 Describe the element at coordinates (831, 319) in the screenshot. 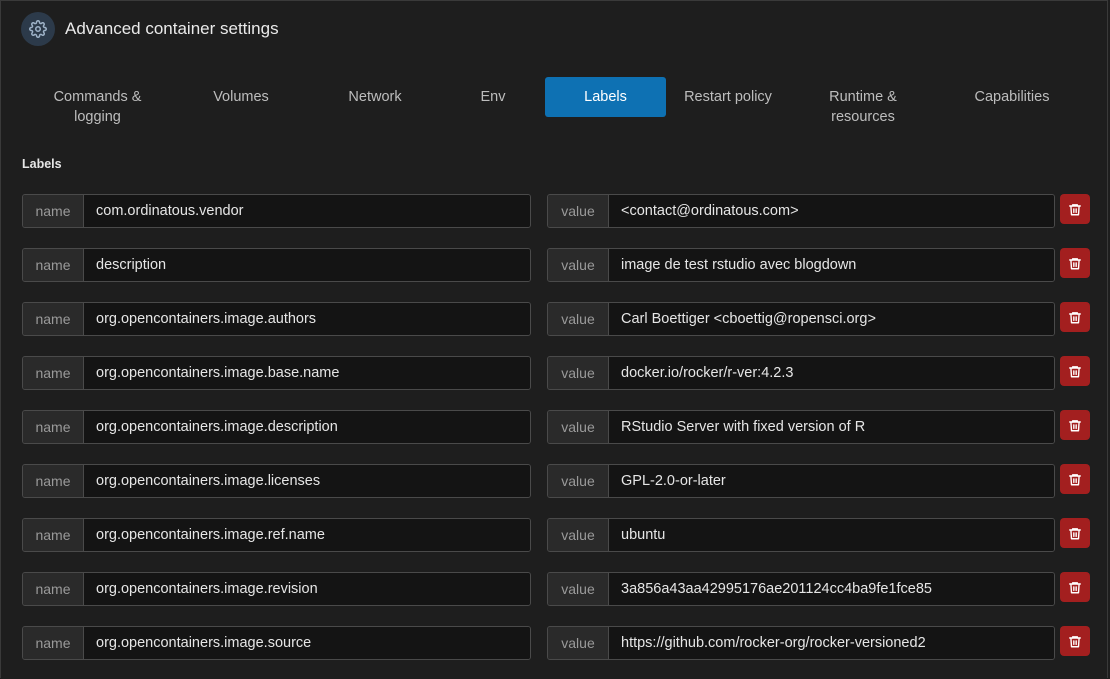

I see `label-value-input: Carl Boettiger <cboettig@ropensci.org>` at that location.